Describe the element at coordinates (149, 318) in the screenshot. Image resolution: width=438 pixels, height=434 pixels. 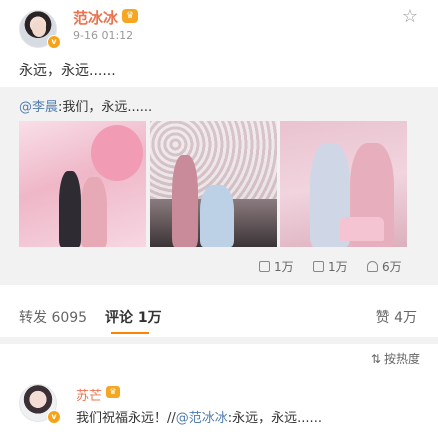
I see `tab-comments-count: 1万` at that location.